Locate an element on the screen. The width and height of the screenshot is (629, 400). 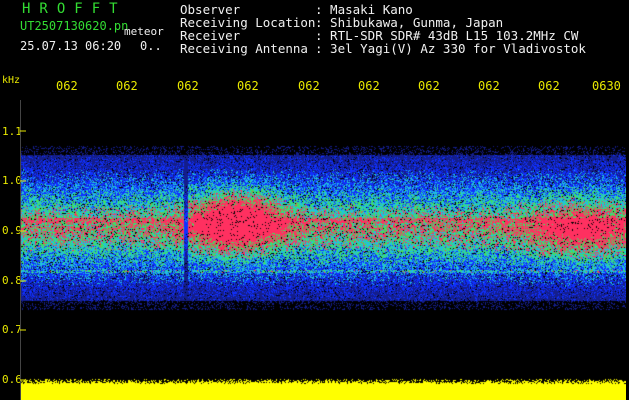
y-axis-unit: kHz is located at coordinates (11, 80).